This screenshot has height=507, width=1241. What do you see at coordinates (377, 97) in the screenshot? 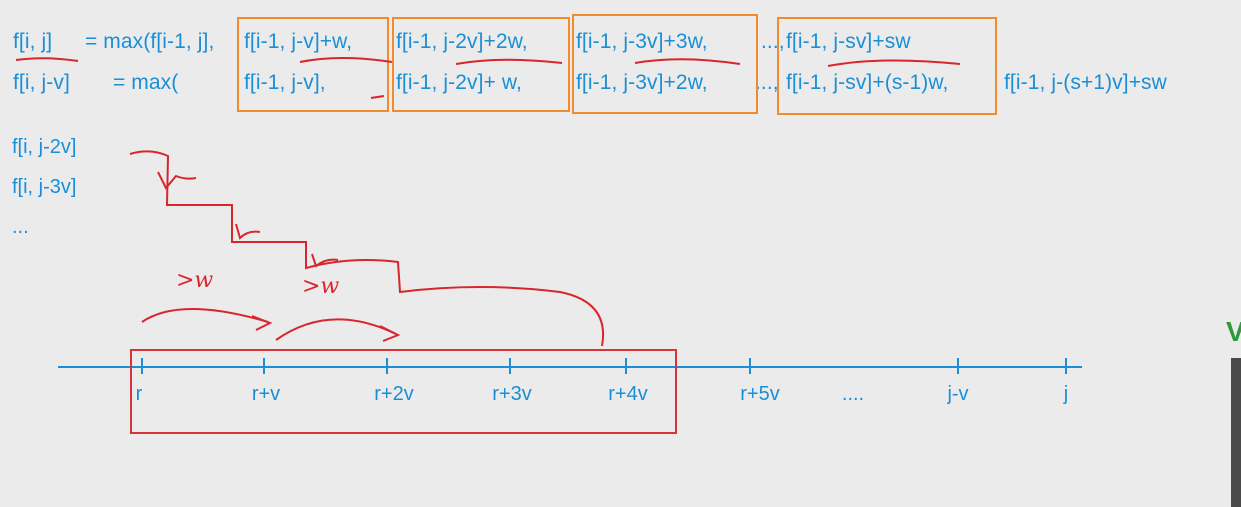
I see `stroke-mark` at bounding box center [377, 97].